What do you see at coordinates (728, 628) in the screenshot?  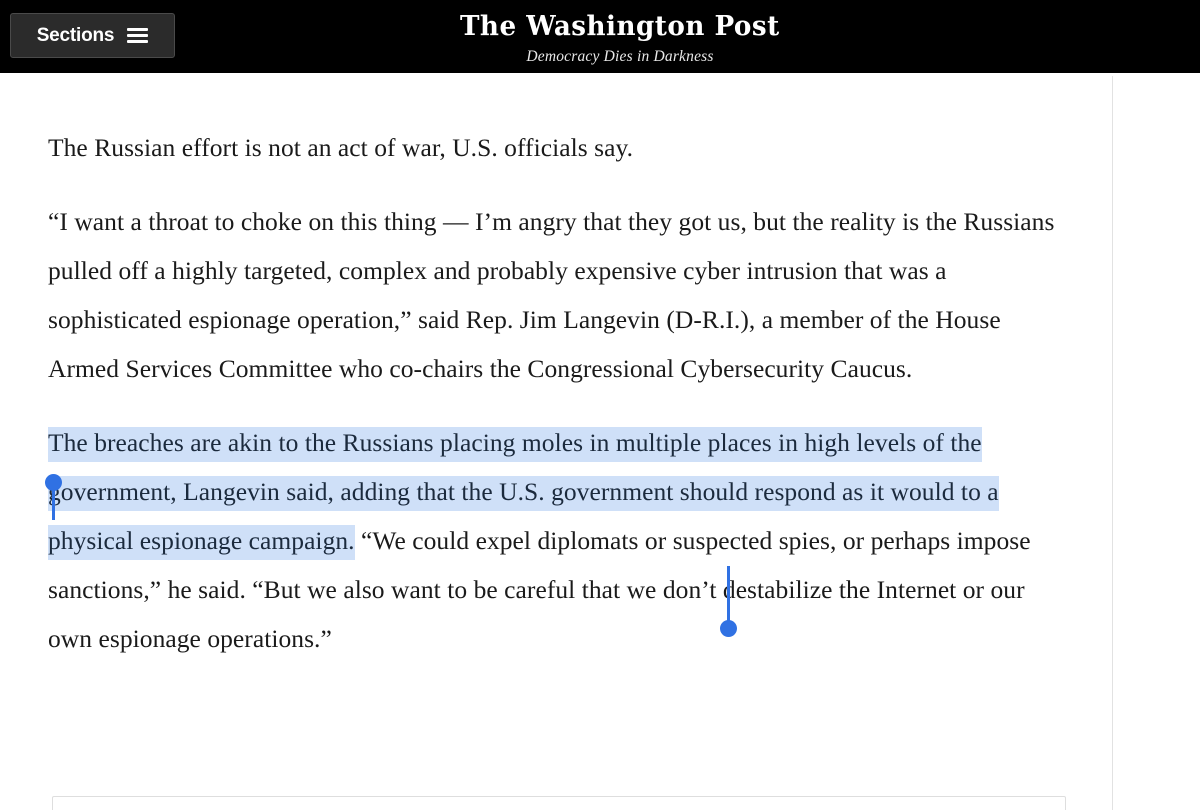 I see `selection-end-knob` at bounding box center [728, 628].